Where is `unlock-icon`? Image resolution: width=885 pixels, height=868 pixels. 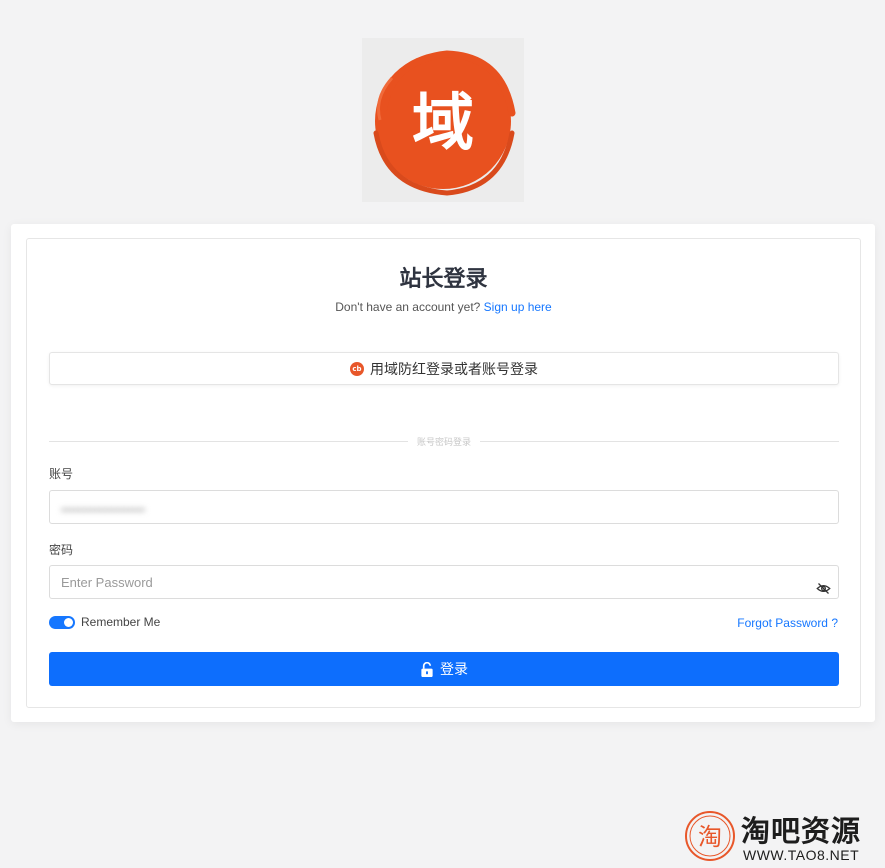
unlock-icon is located at coordinates (427, 669).